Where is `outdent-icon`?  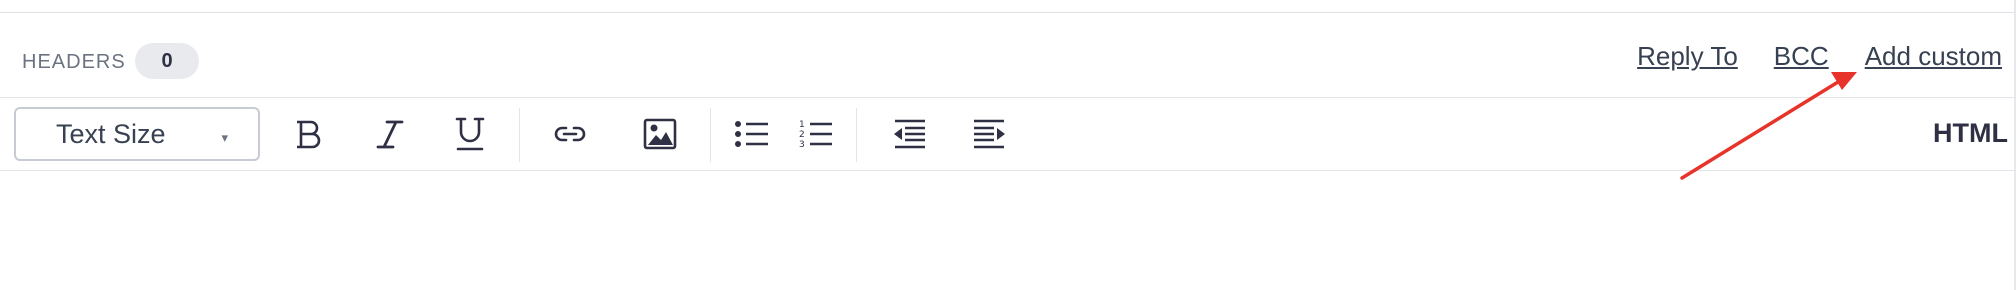
outdent-icon is located at coordinates (909, 134).